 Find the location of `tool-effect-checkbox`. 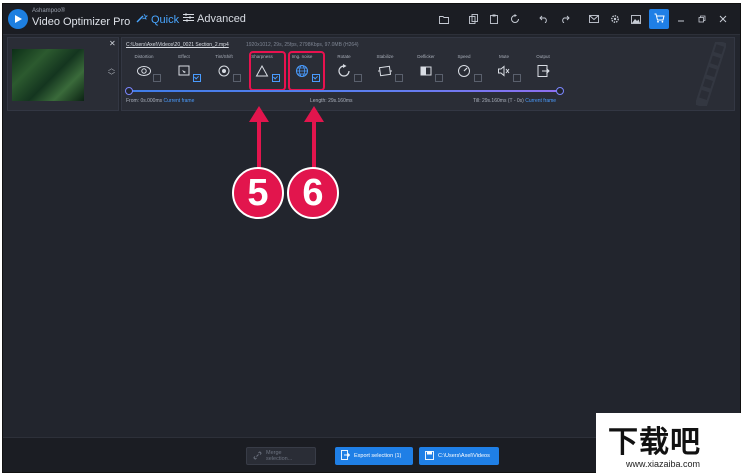

tool-effect-checkbox is located at coordinates (197, 78).